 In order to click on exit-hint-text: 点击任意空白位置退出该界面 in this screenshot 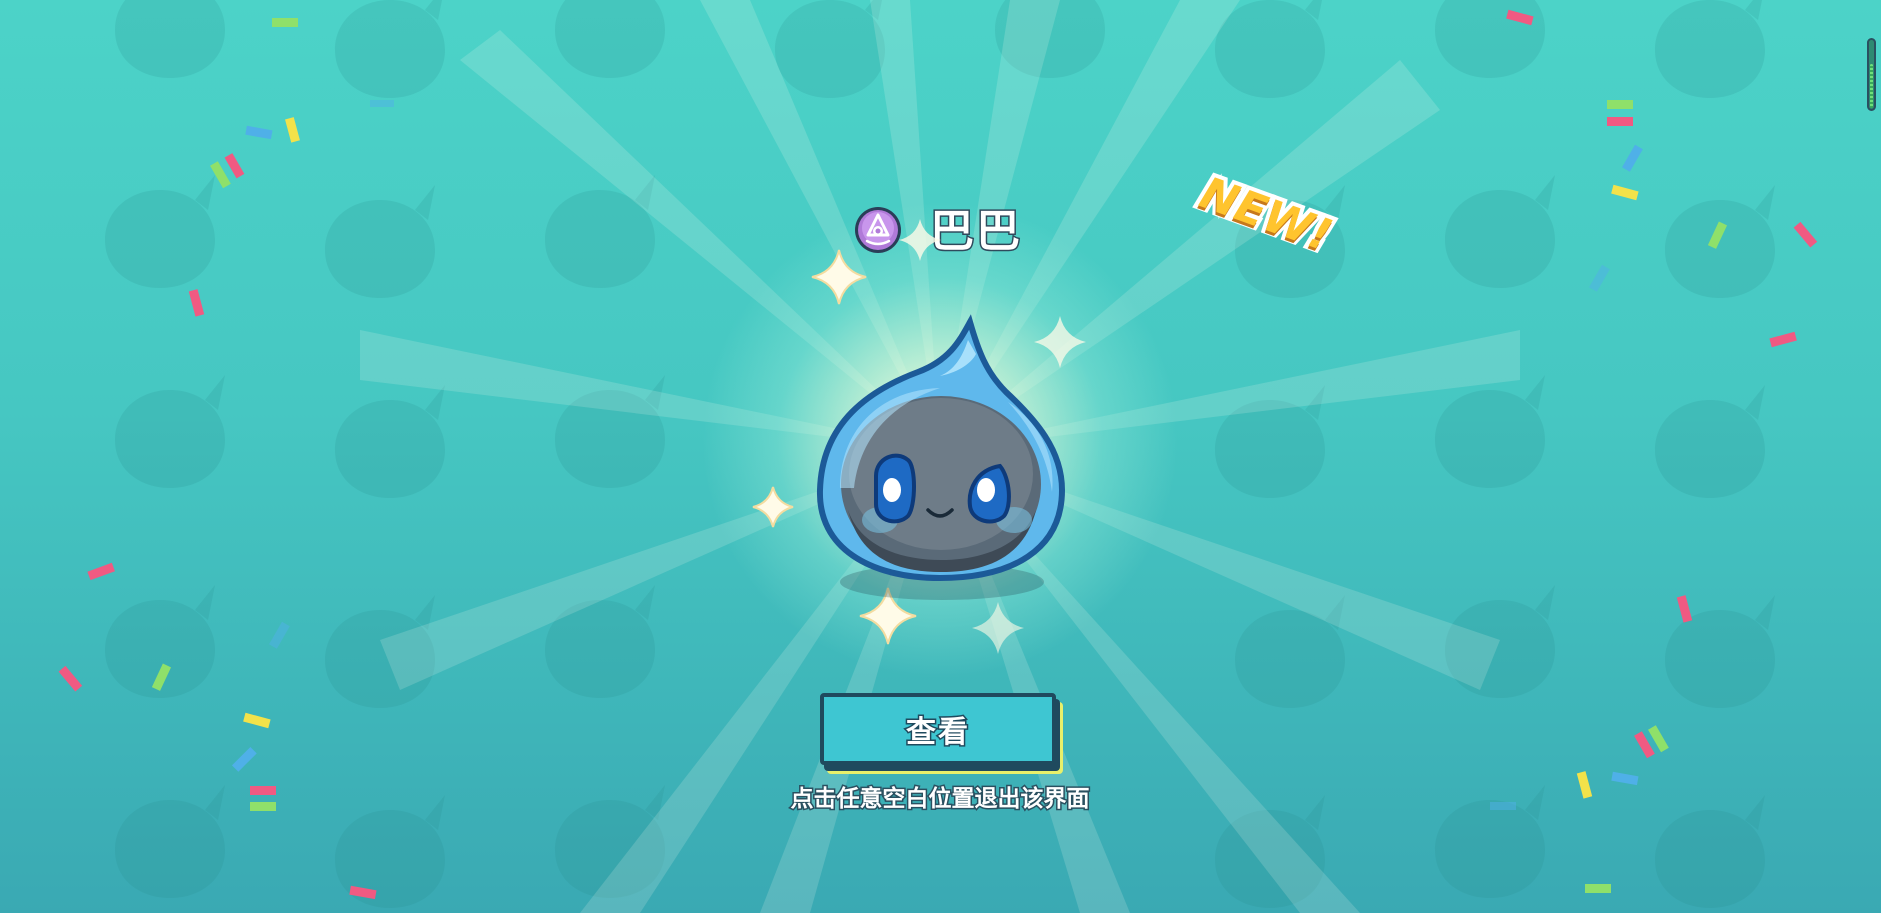, I will do `click(940, 799)`.